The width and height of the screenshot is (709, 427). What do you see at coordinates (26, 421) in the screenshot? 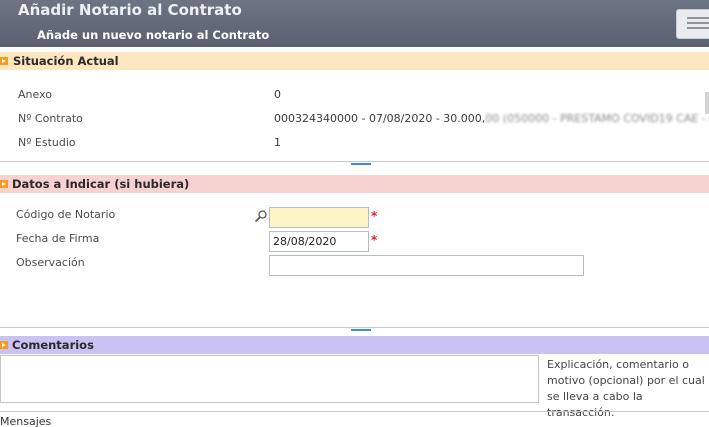
I see `mensajes-label: Mensajes` at bounding box center [26, 421].